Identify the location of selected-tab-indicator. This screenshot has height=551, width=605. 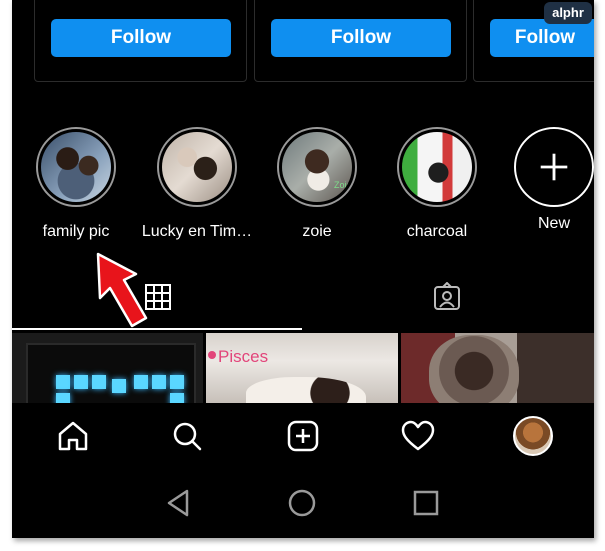
(157, 329).